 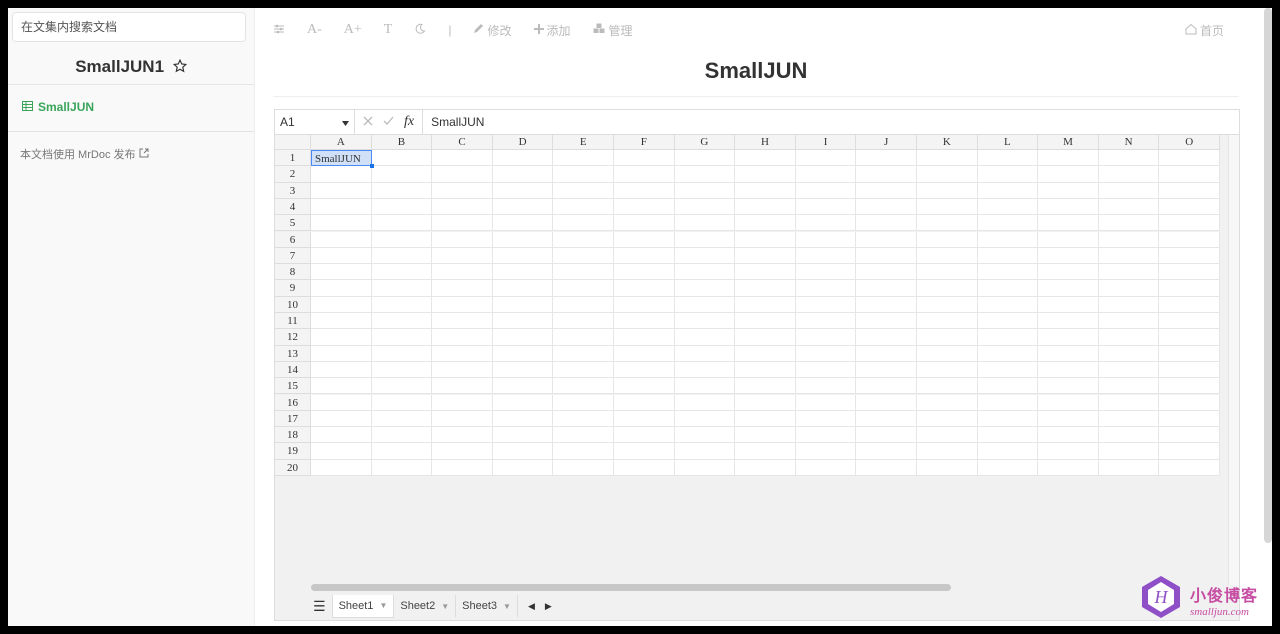 What do you see at coordinates (886, 142) in the screenshot?
I see `column-header: J` at bounding box center [886, 142].